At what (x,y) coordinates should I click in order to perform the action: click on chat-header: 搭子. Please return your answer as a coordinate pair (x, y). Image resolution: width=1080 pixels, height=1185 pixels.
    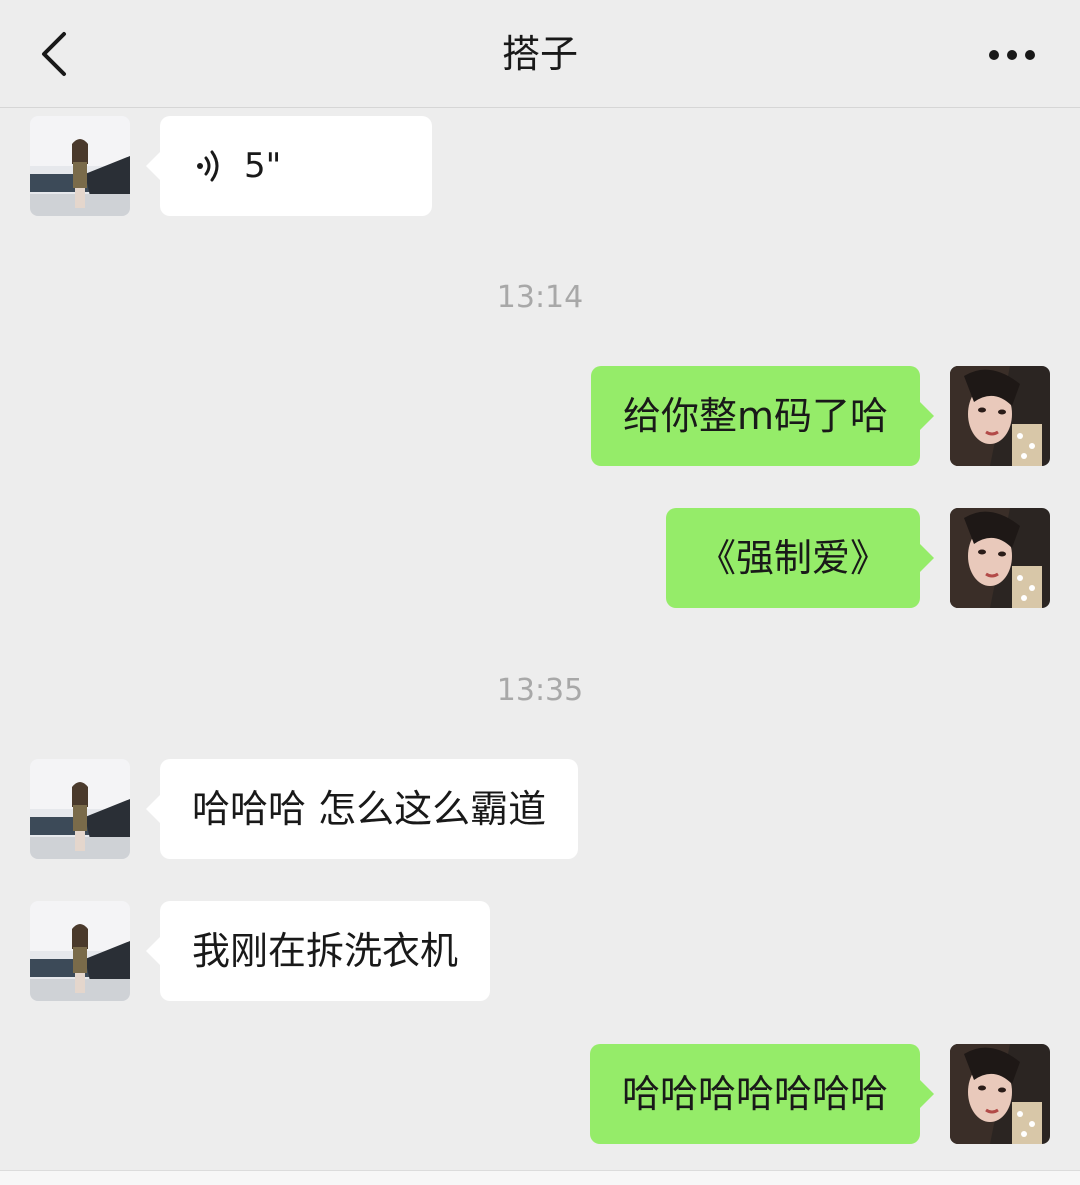
    Looking at the image, I should click on (540, 54).